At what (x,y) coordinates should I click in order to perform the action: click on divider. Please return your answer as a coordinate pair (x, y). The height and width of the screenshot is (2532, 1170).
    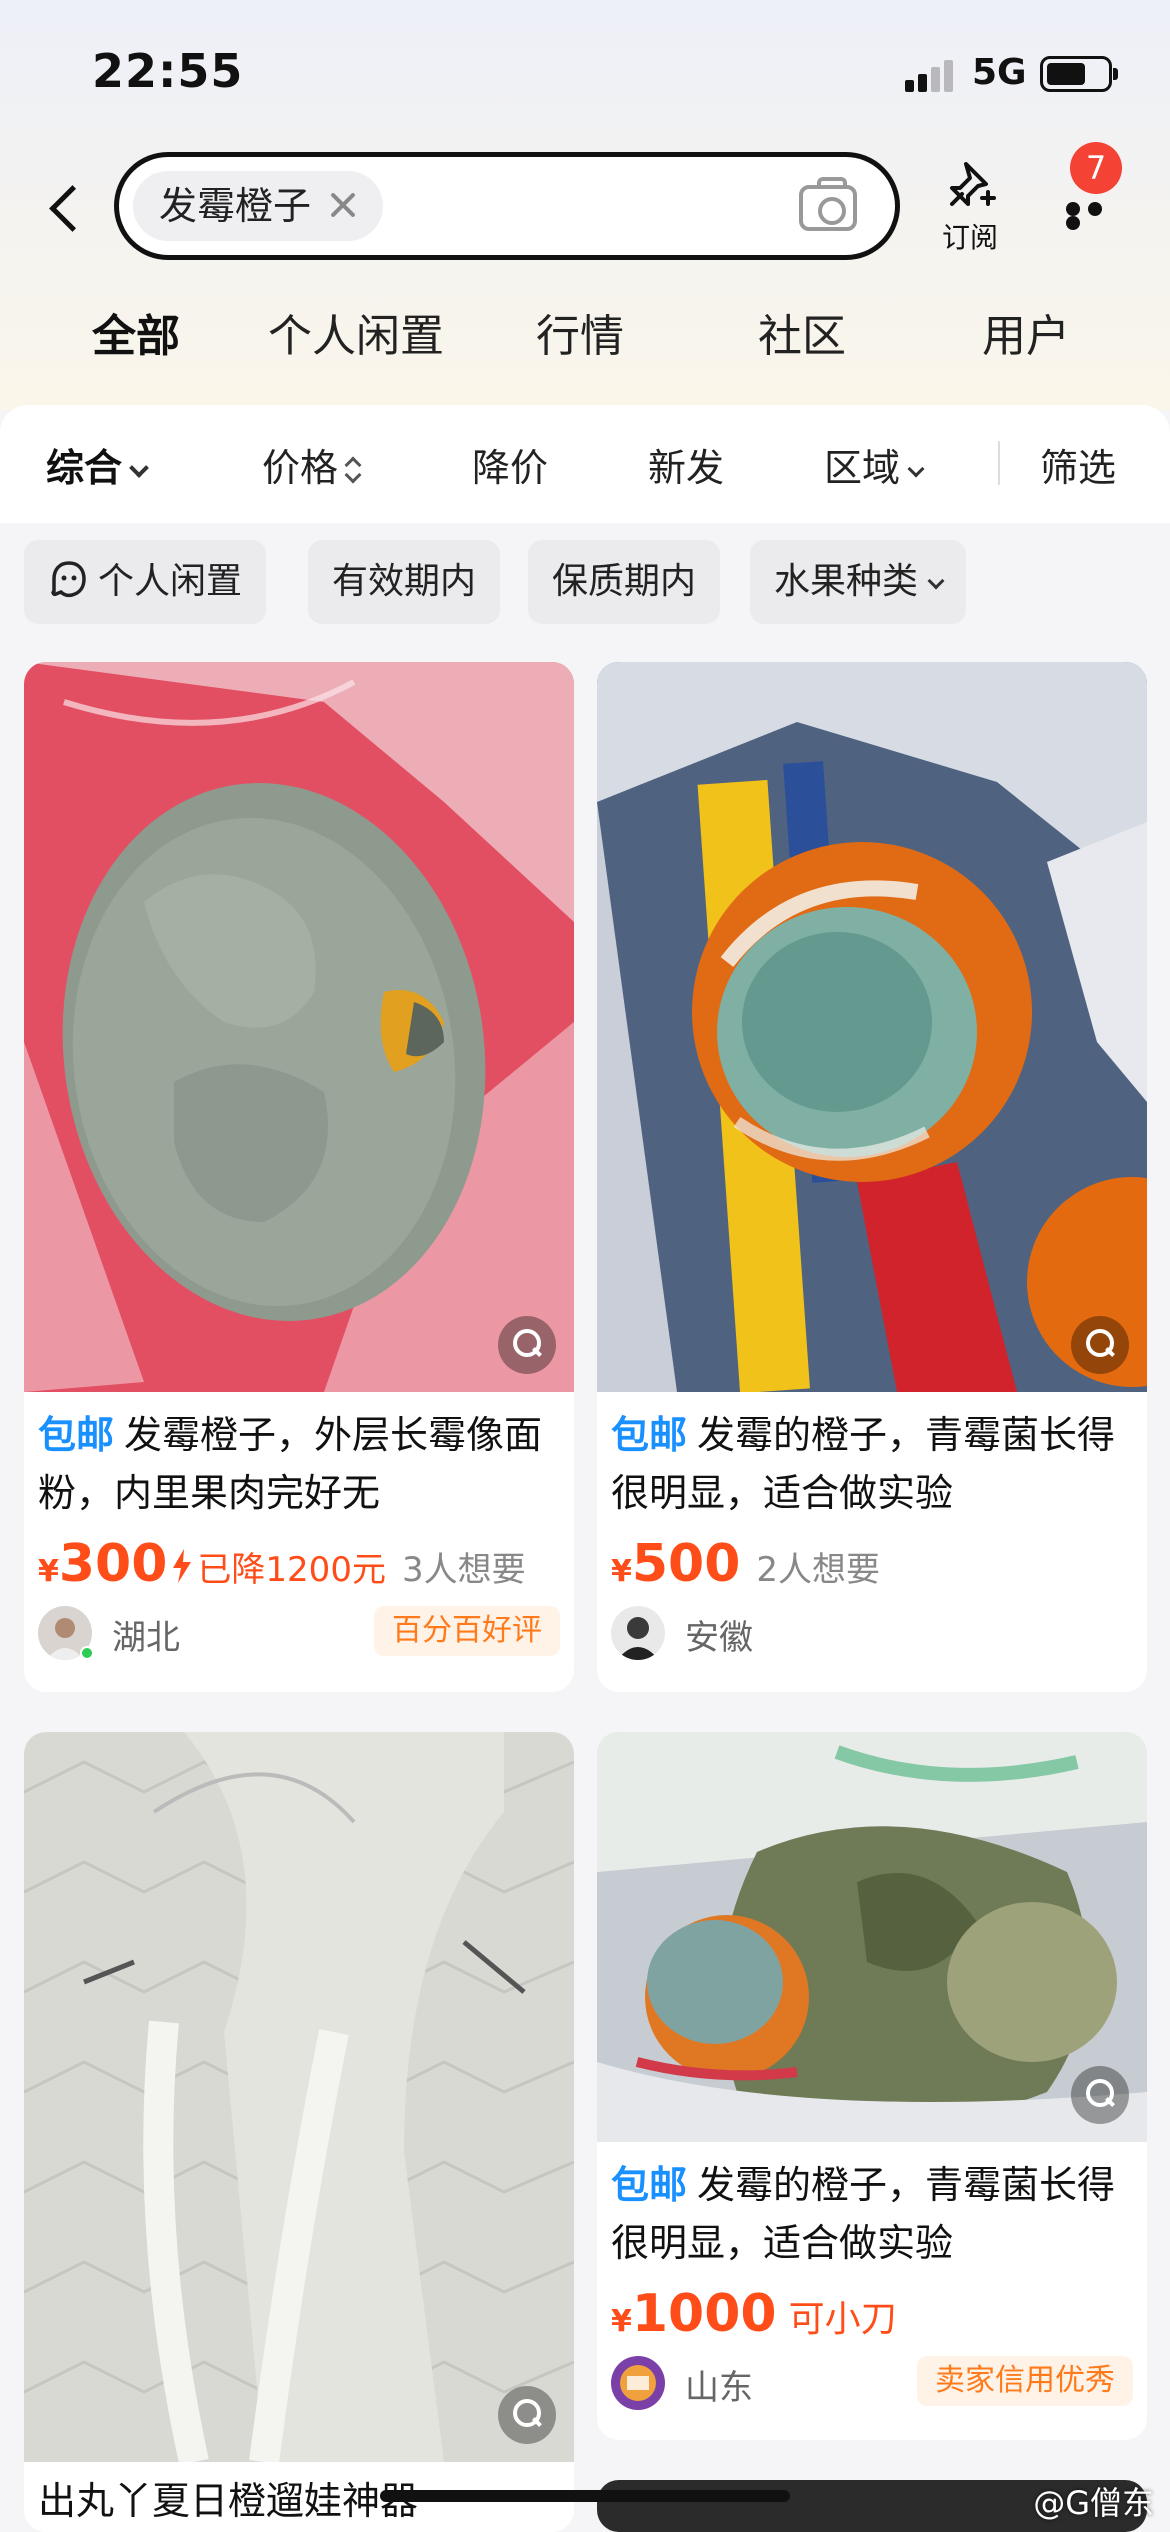
    Looking at the image, I should click on (999, 463).